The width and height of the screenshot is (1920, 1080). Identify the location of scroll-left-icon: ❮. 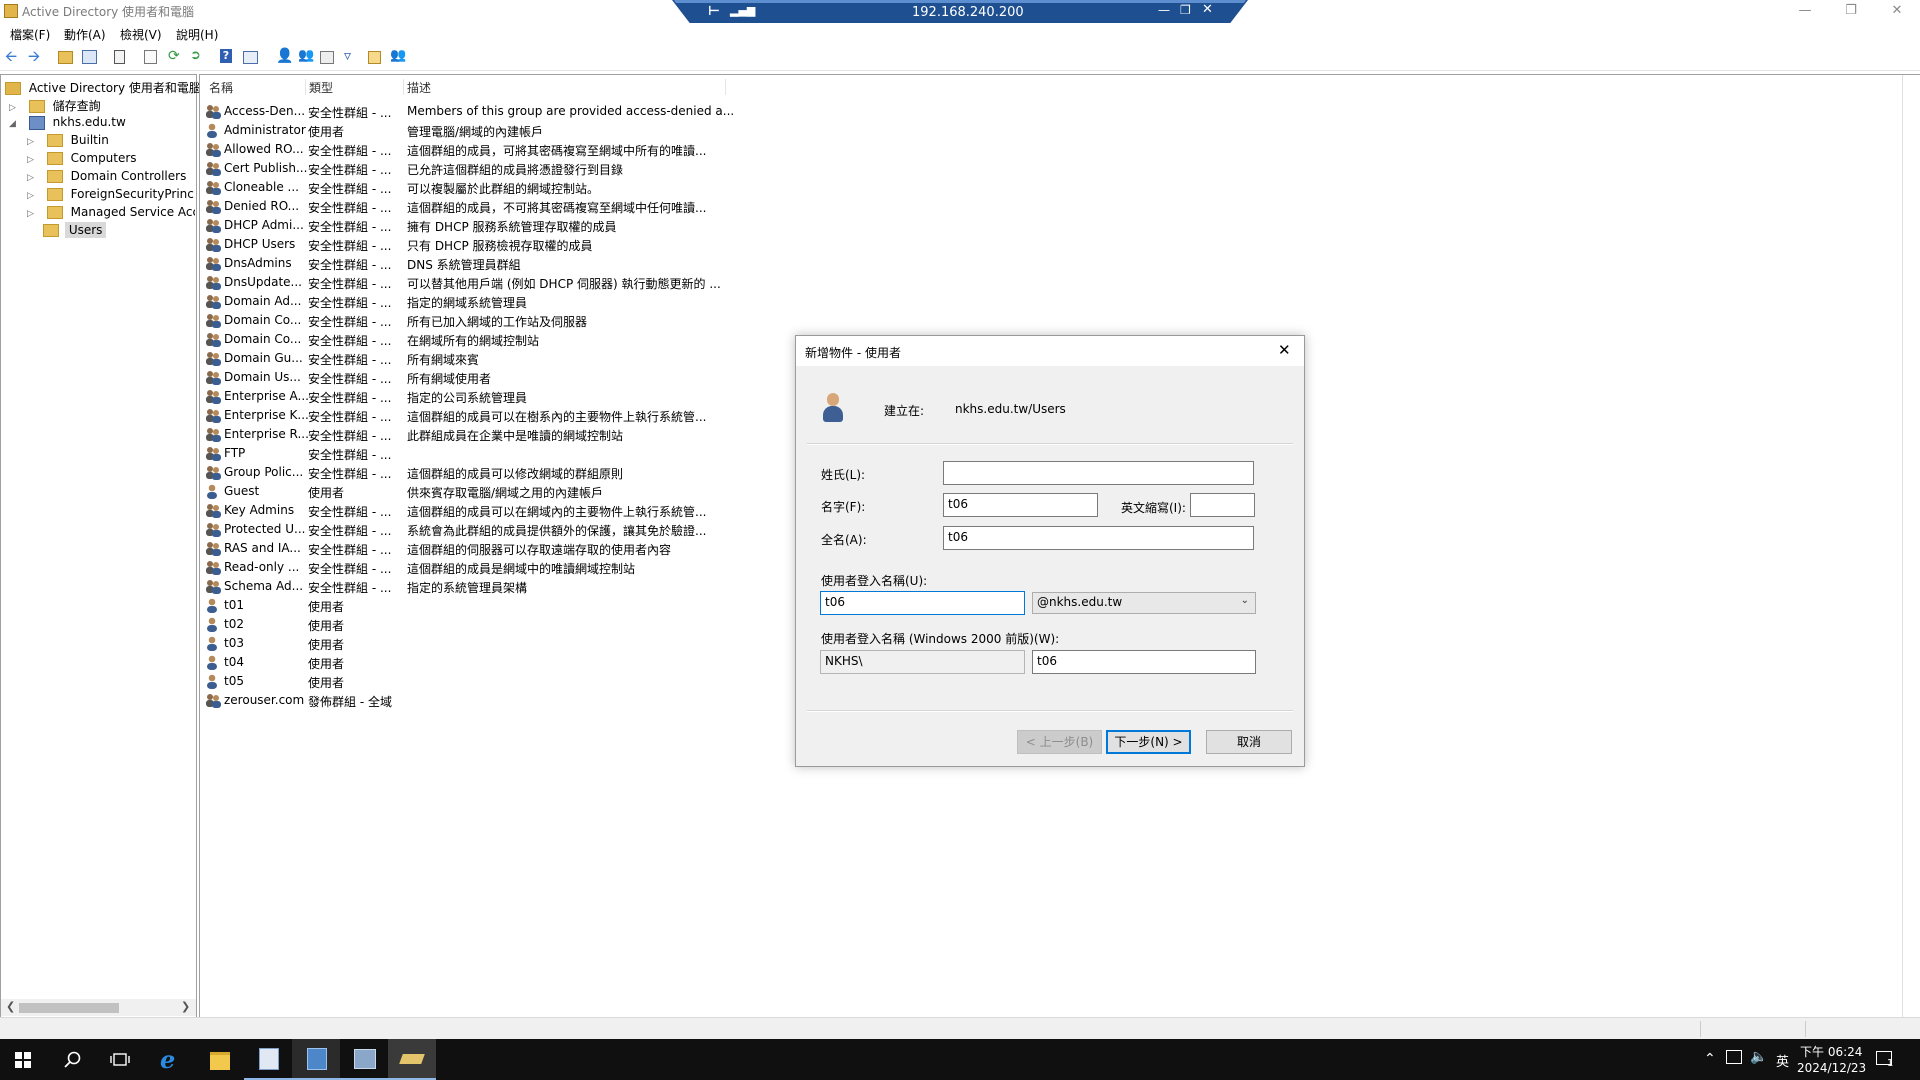
(10, 1006).